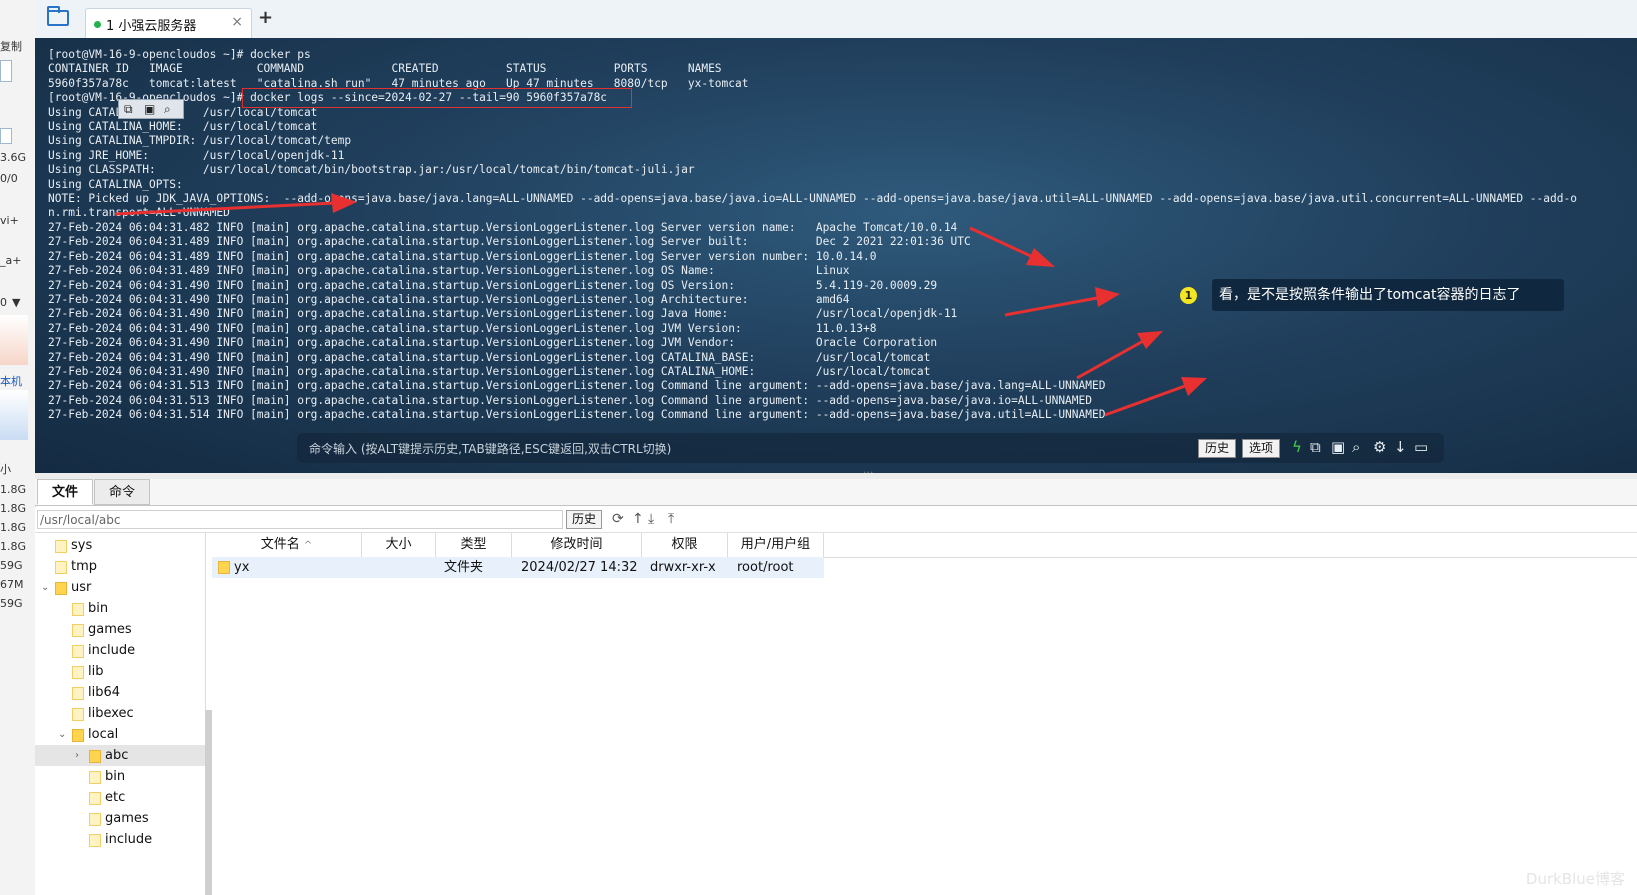  I want to click on side-label-local: 本机, so click(11, 381).